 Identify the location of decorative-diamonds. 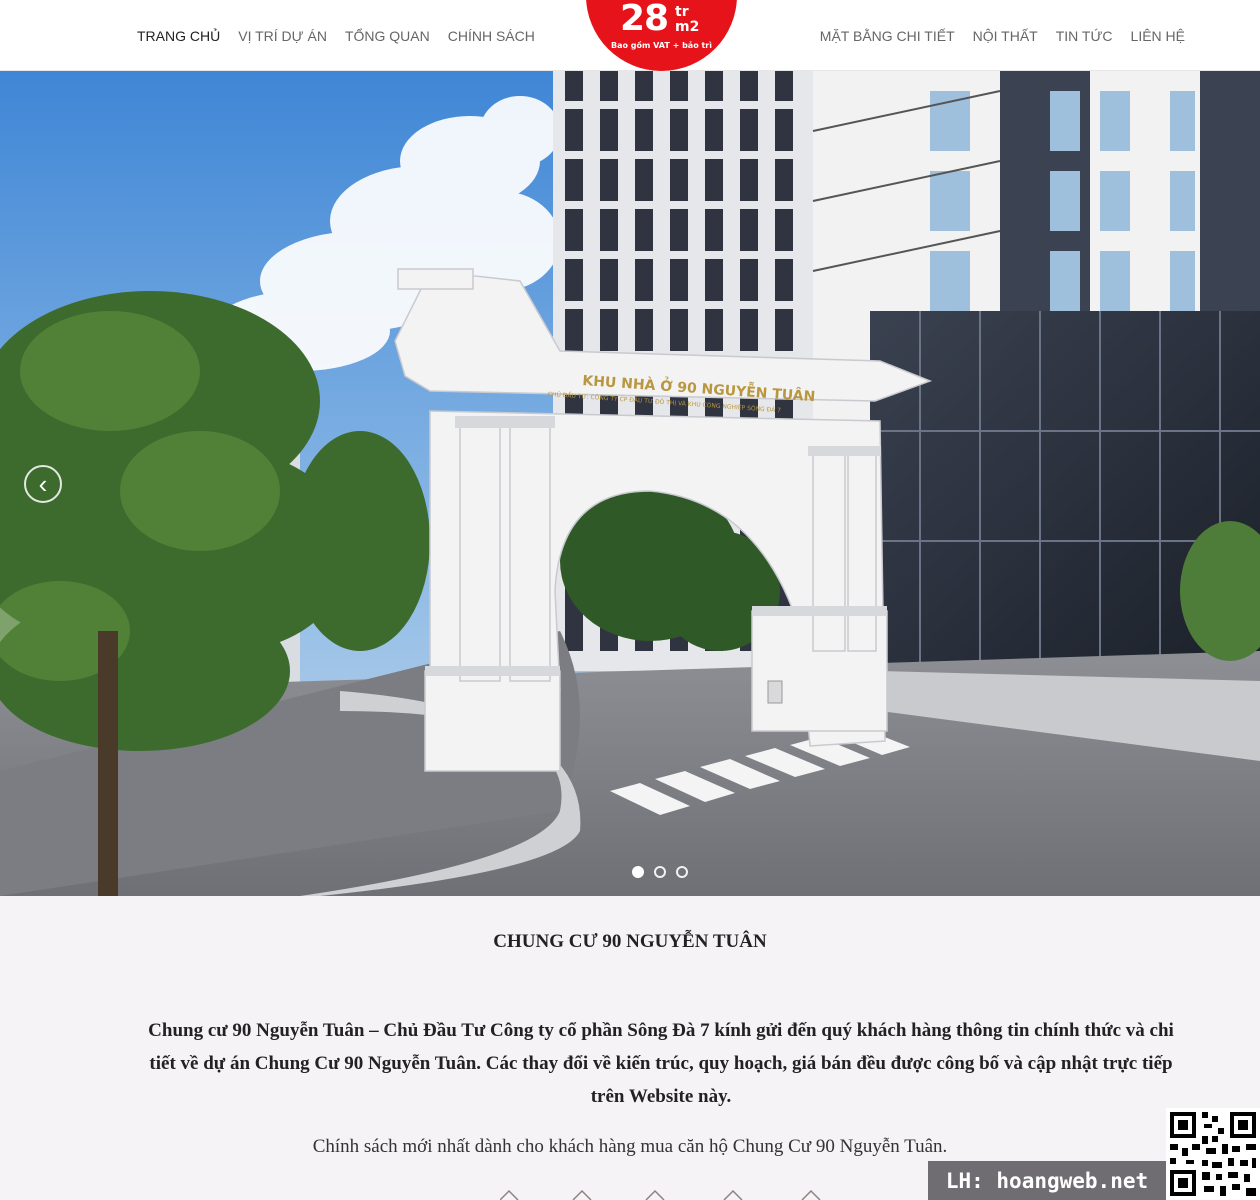
(660, 1194).